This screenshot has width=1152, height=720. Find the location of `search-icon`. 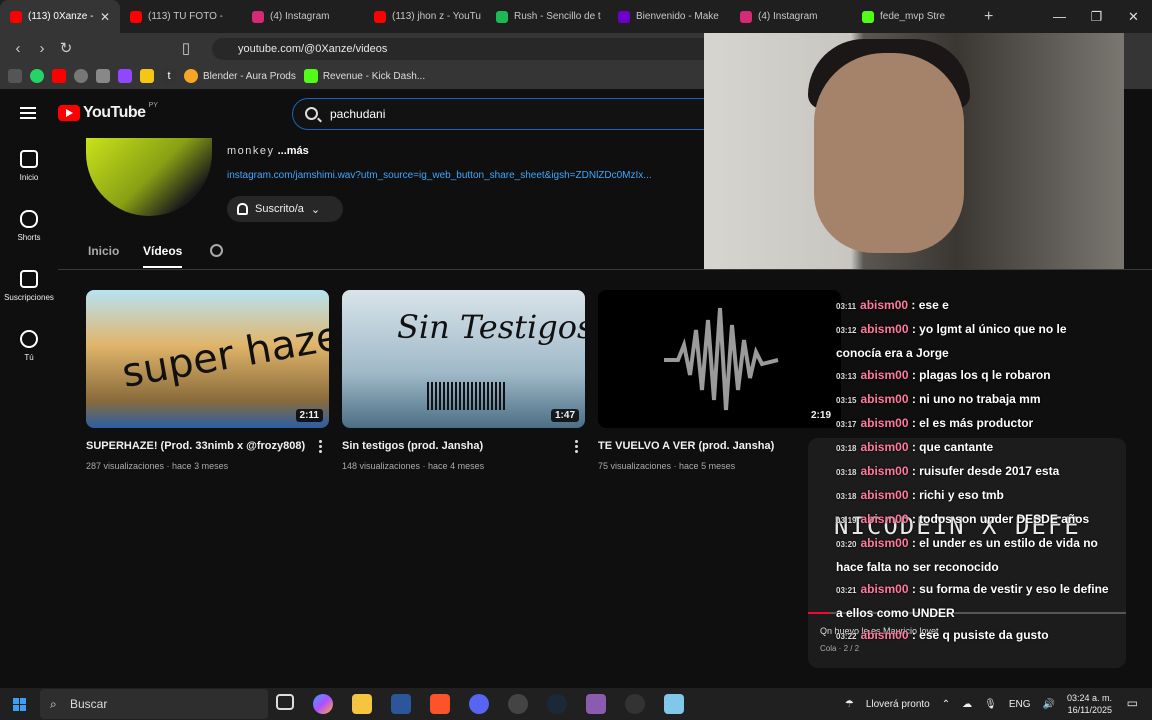

search-icon is located at coordinates (311, 113).